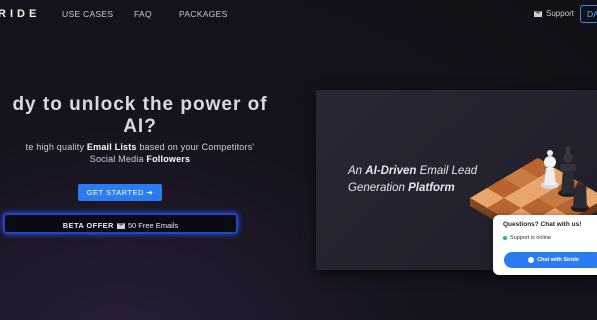 The image size is (597, 320). I want to click on get-started-button: GET STARTED ➔, so click(120, 192).